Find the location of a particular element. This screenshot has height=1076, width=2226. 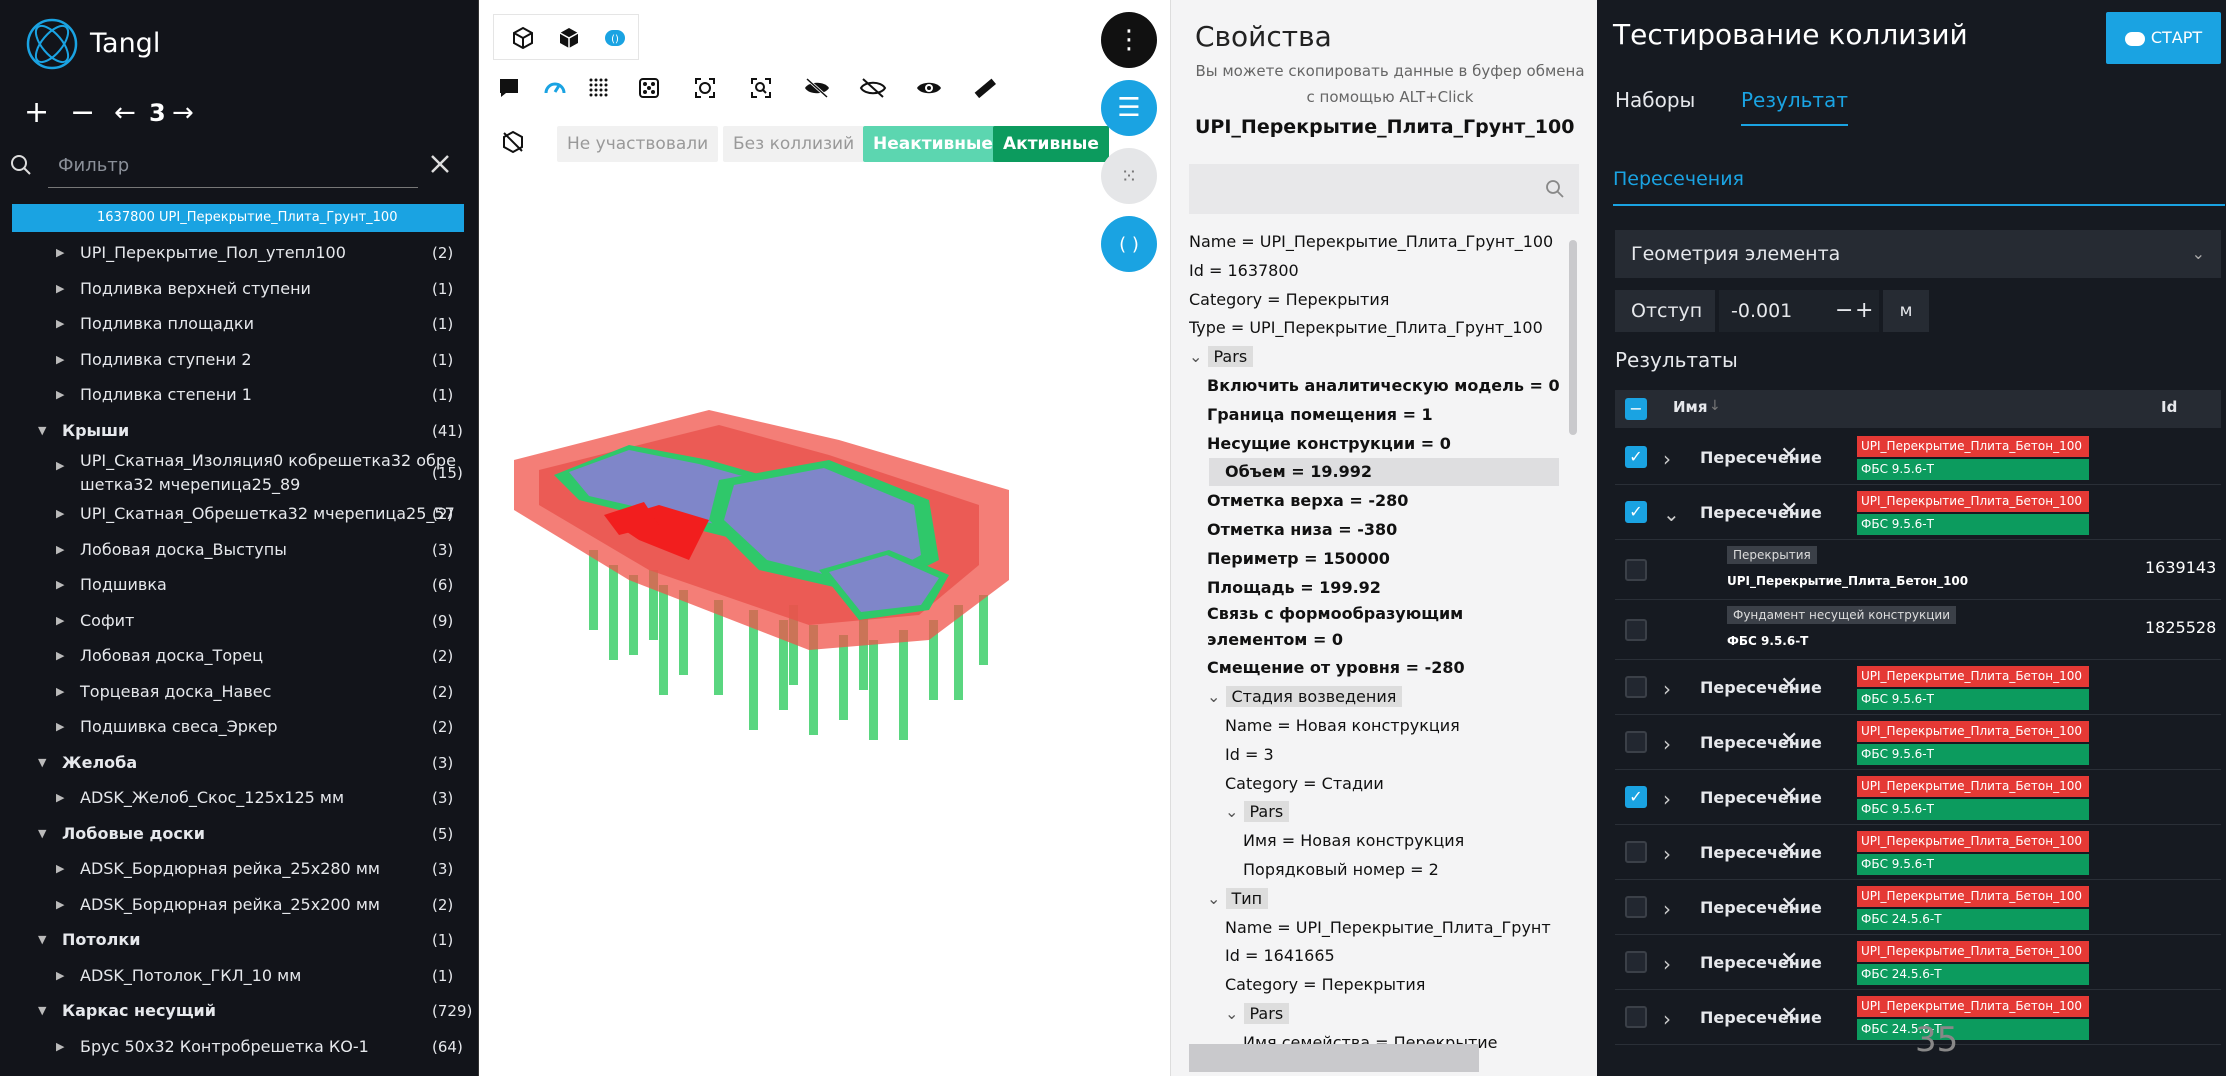

collapse-level-button: − is located at coordinates (82, 113).